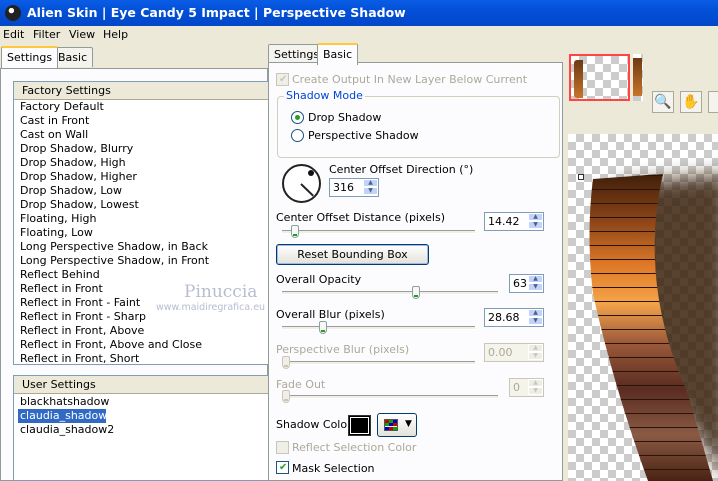  Describe the element at coordinates (297, 135) in the screenshot. I see `radio-perspective-shadow` at that location.